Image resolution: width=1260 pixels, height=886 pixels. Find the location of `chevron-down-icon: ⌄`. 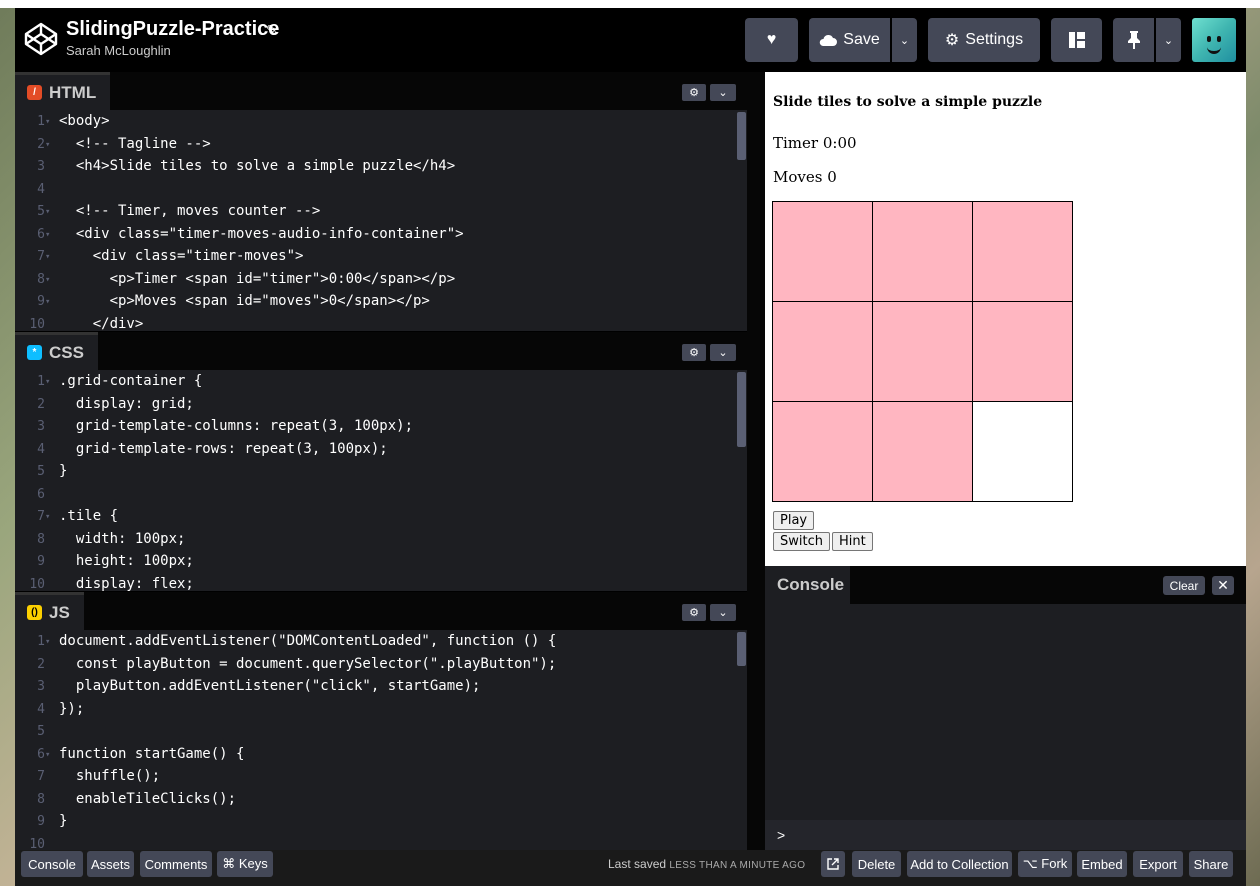

chevron-down-icon: ⌄ is located at coordinates (723, 613).